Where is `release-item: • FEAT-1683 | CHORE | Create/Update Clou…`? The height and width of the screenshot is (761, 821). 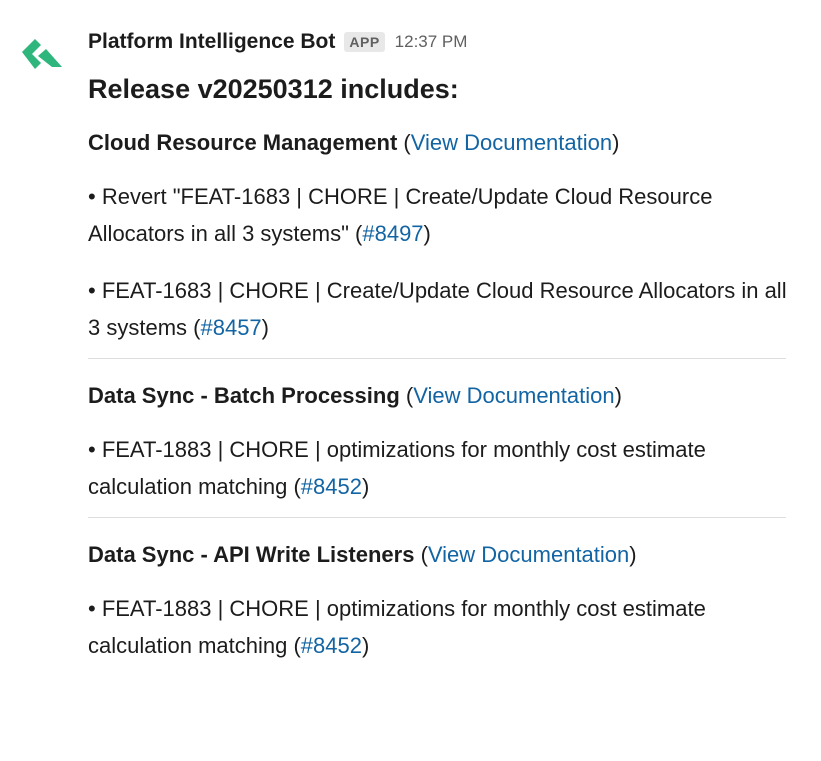
release-item: • FEAT-1683 | CHORE | Create/Update Clou… is located at coordinates (438, 309).